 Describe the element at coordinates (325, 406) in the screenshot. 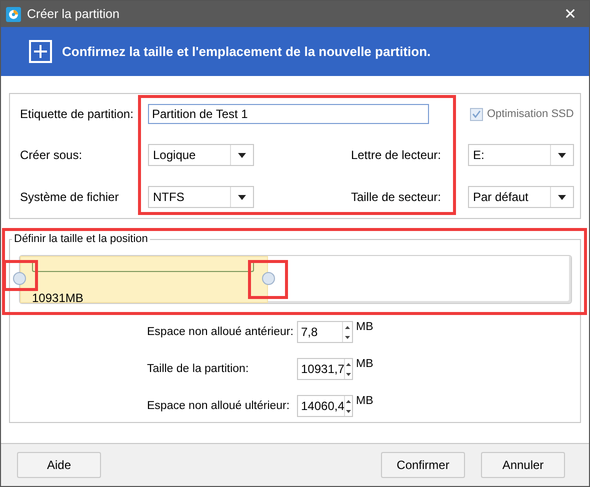

I see `number-spinbox: 14060,4` at that location.